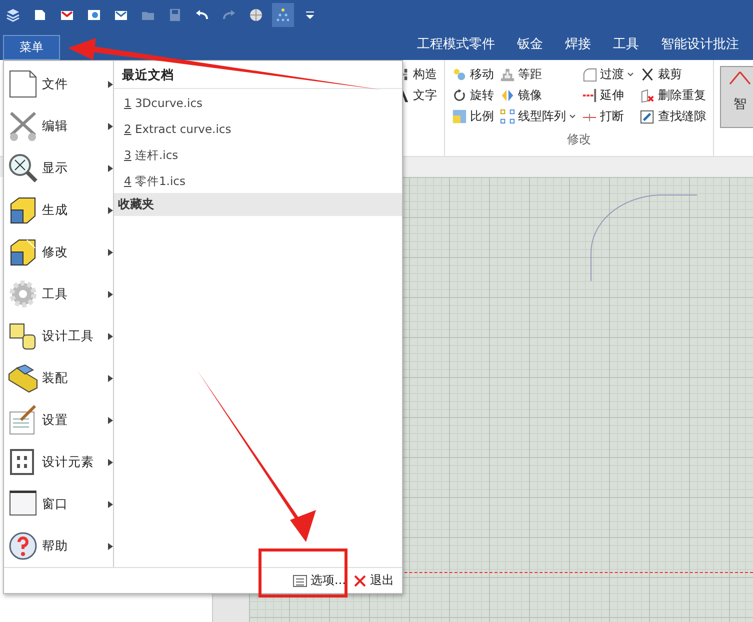  Describe the element at coordinates (23, 378) in the screenshot. I see `blocks-icon` at that location.